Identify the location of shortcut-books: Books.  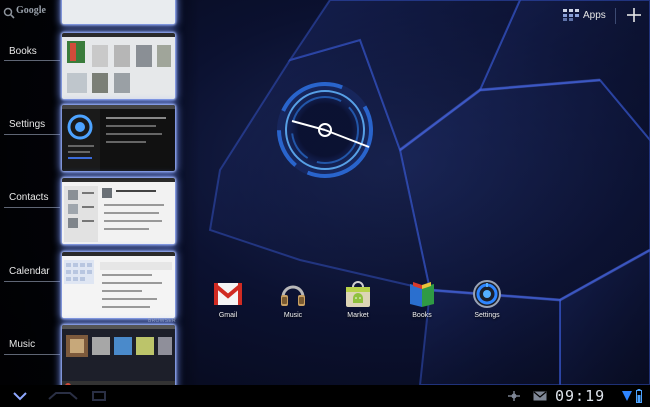
(422, 304).